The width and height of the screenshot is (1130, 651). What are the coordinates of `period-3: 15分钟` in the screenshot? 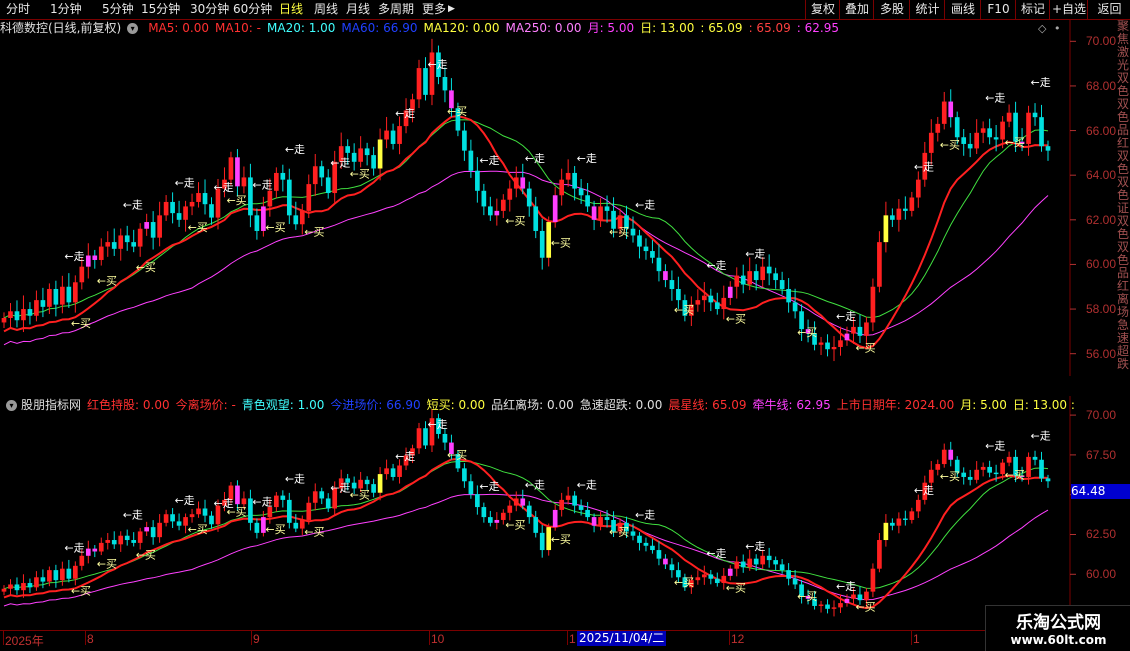 It's located at (160, 9).